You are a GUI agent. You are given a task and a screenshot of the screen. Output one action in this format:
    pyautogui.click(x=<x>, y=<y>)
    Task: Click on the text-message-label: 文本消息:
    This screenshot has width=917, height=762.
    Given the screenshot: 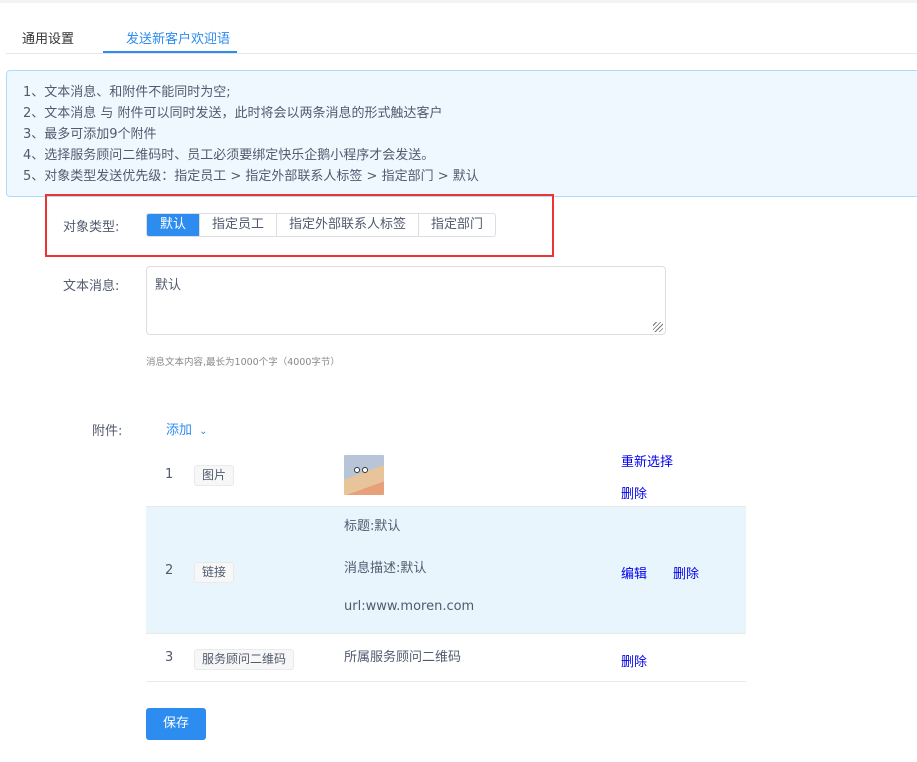 What is the action you would take?
    pyautogui.click(x=91, y=286)
    